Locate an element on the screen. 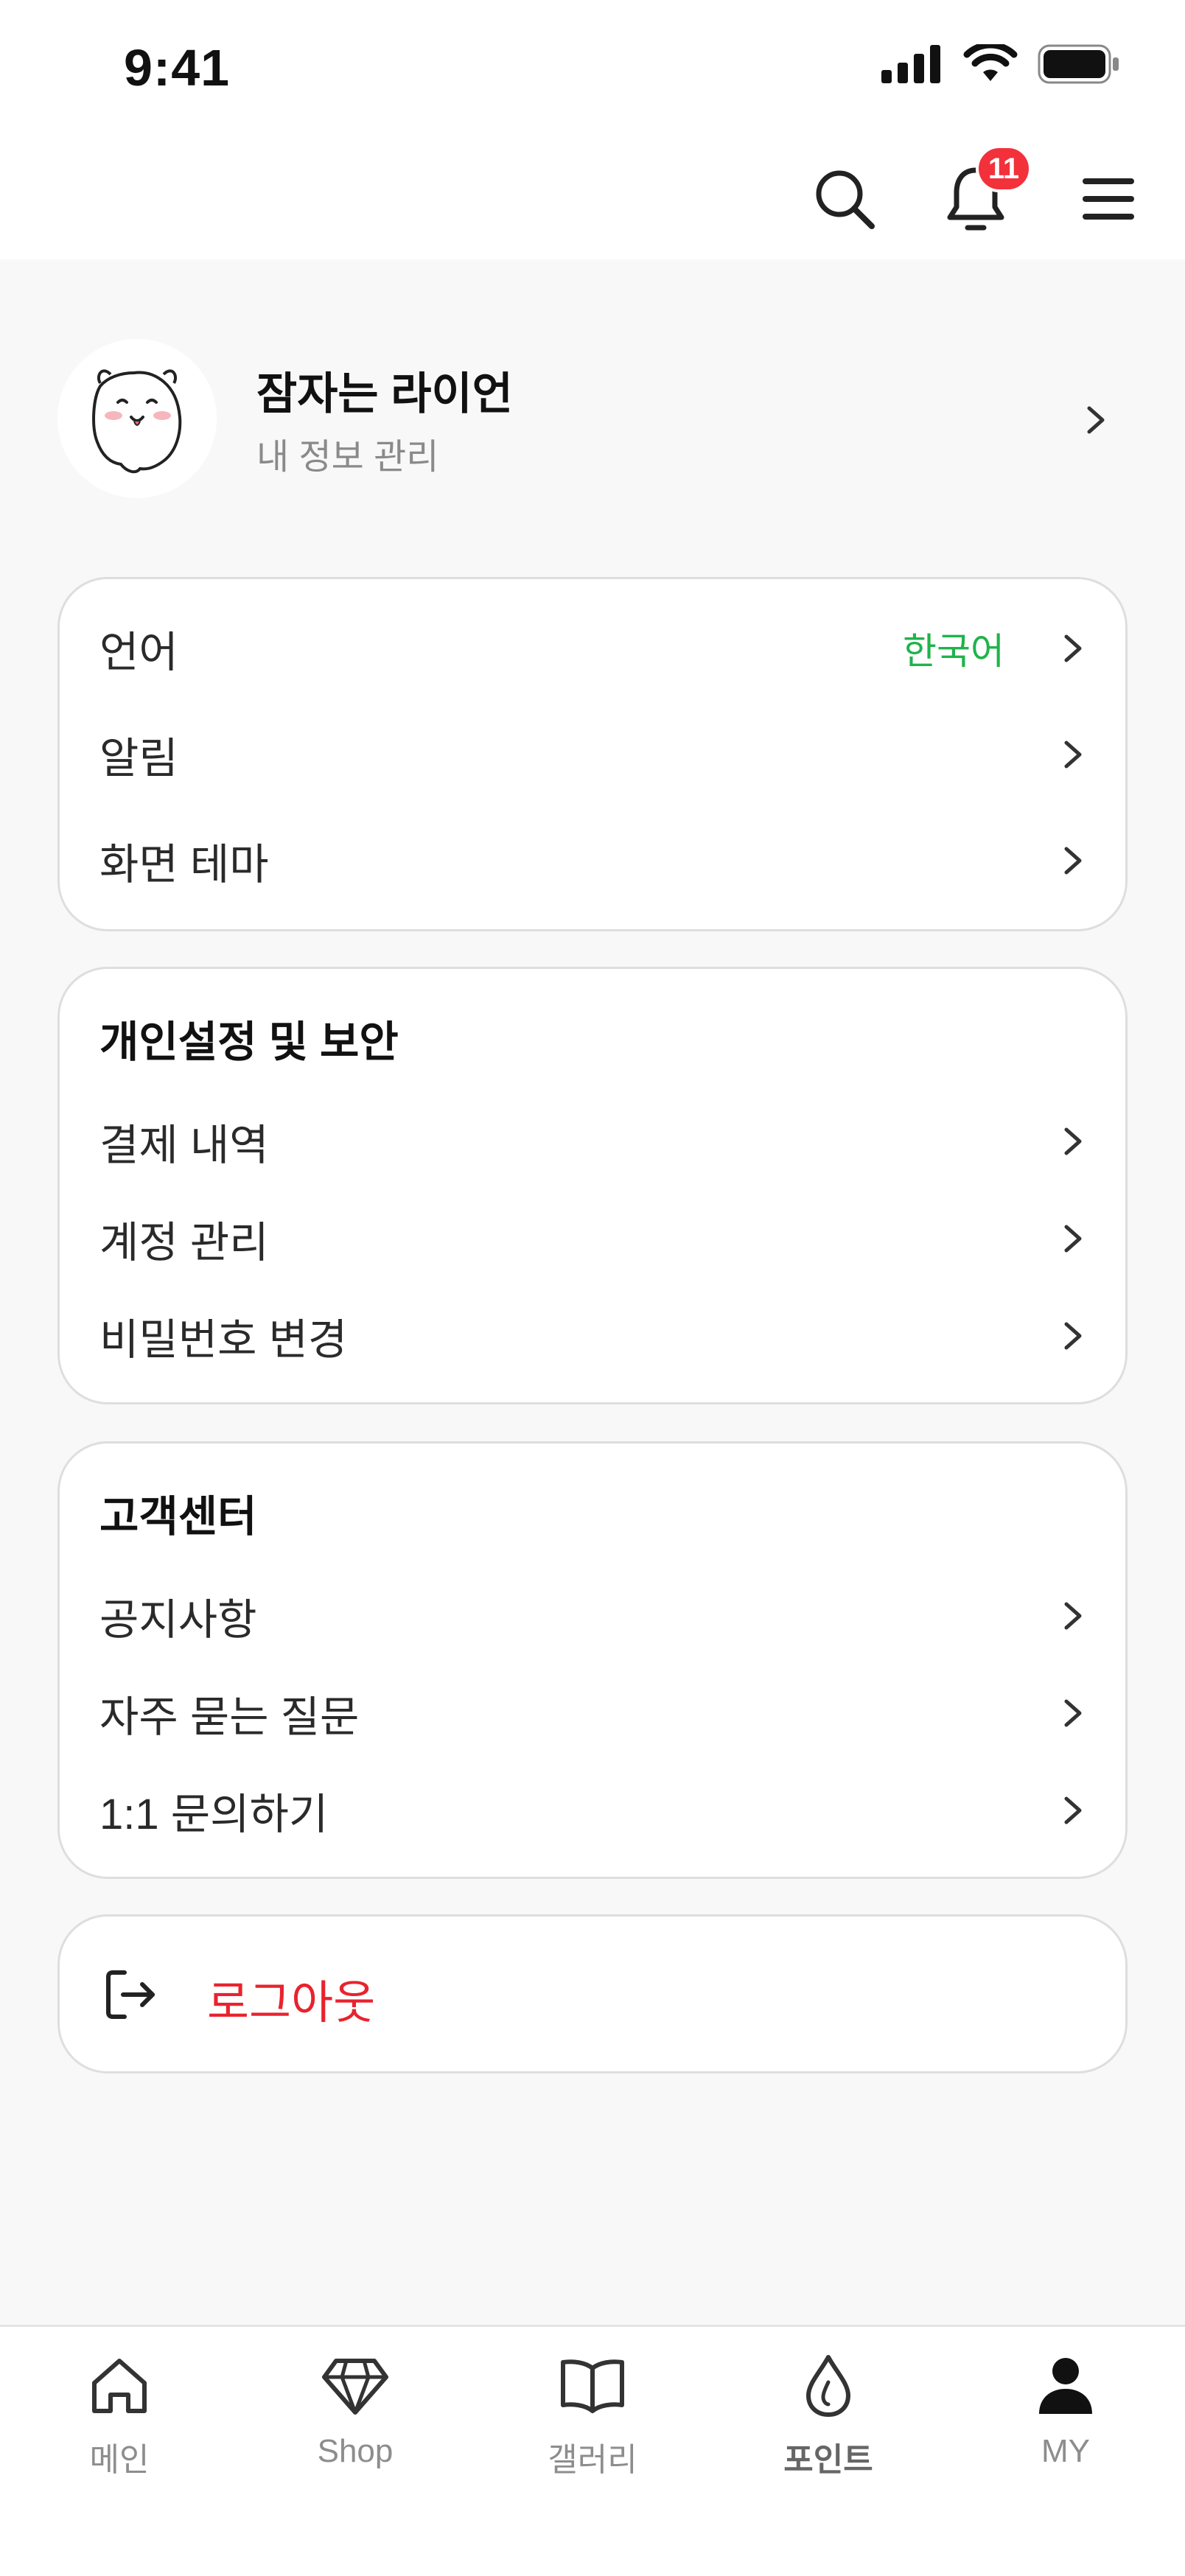 The height and width of the screenshot is (2576, 1185). diamond-icon is located at coordinates (355, 2386).